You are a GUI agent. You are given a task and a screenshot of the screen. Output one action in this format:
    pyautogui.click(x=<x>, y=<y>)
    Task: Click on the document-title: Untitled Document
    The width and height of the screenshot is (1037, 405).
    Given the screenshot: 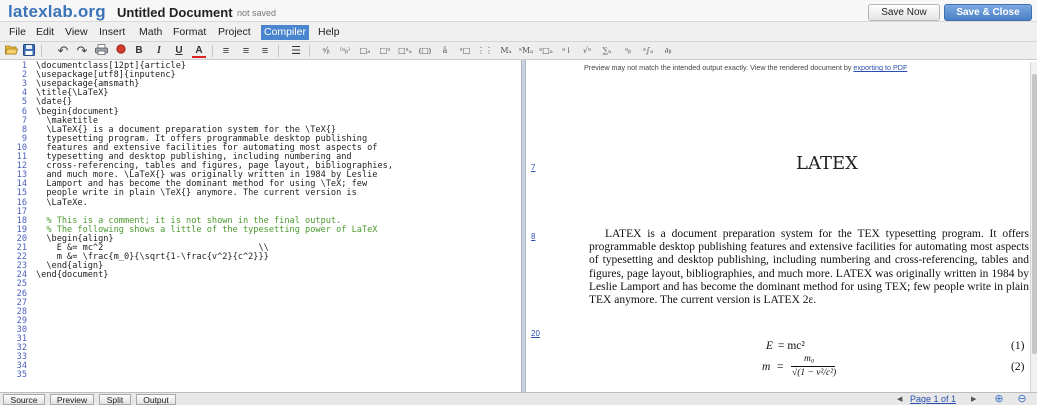 What is the action you would take?
    pyautogui.click(x=175, y=12)
    